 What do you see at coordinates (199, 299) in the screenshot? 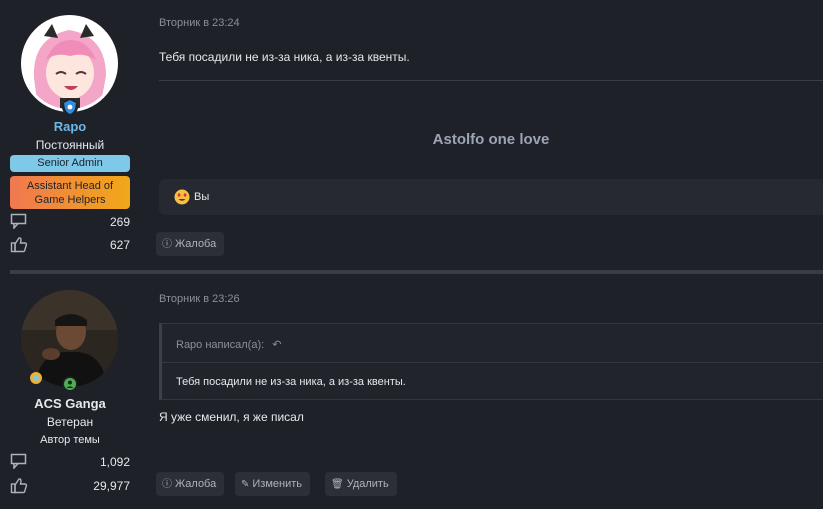
I see `post-date: Вторник в 23:26` at bounding box center [199, 299].